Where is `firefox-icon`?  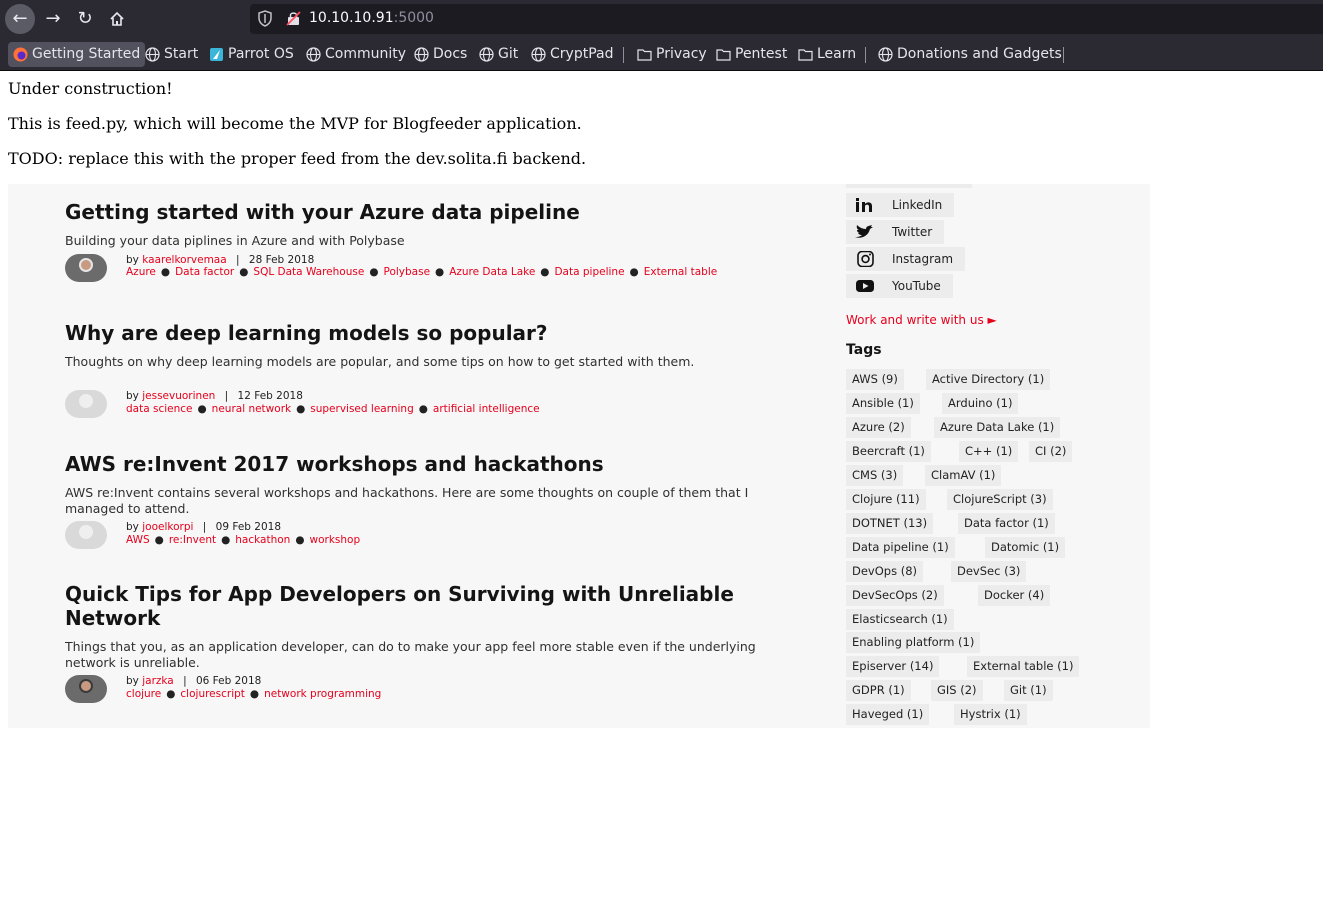
firefox-icon is located at coordinates (20, 54).